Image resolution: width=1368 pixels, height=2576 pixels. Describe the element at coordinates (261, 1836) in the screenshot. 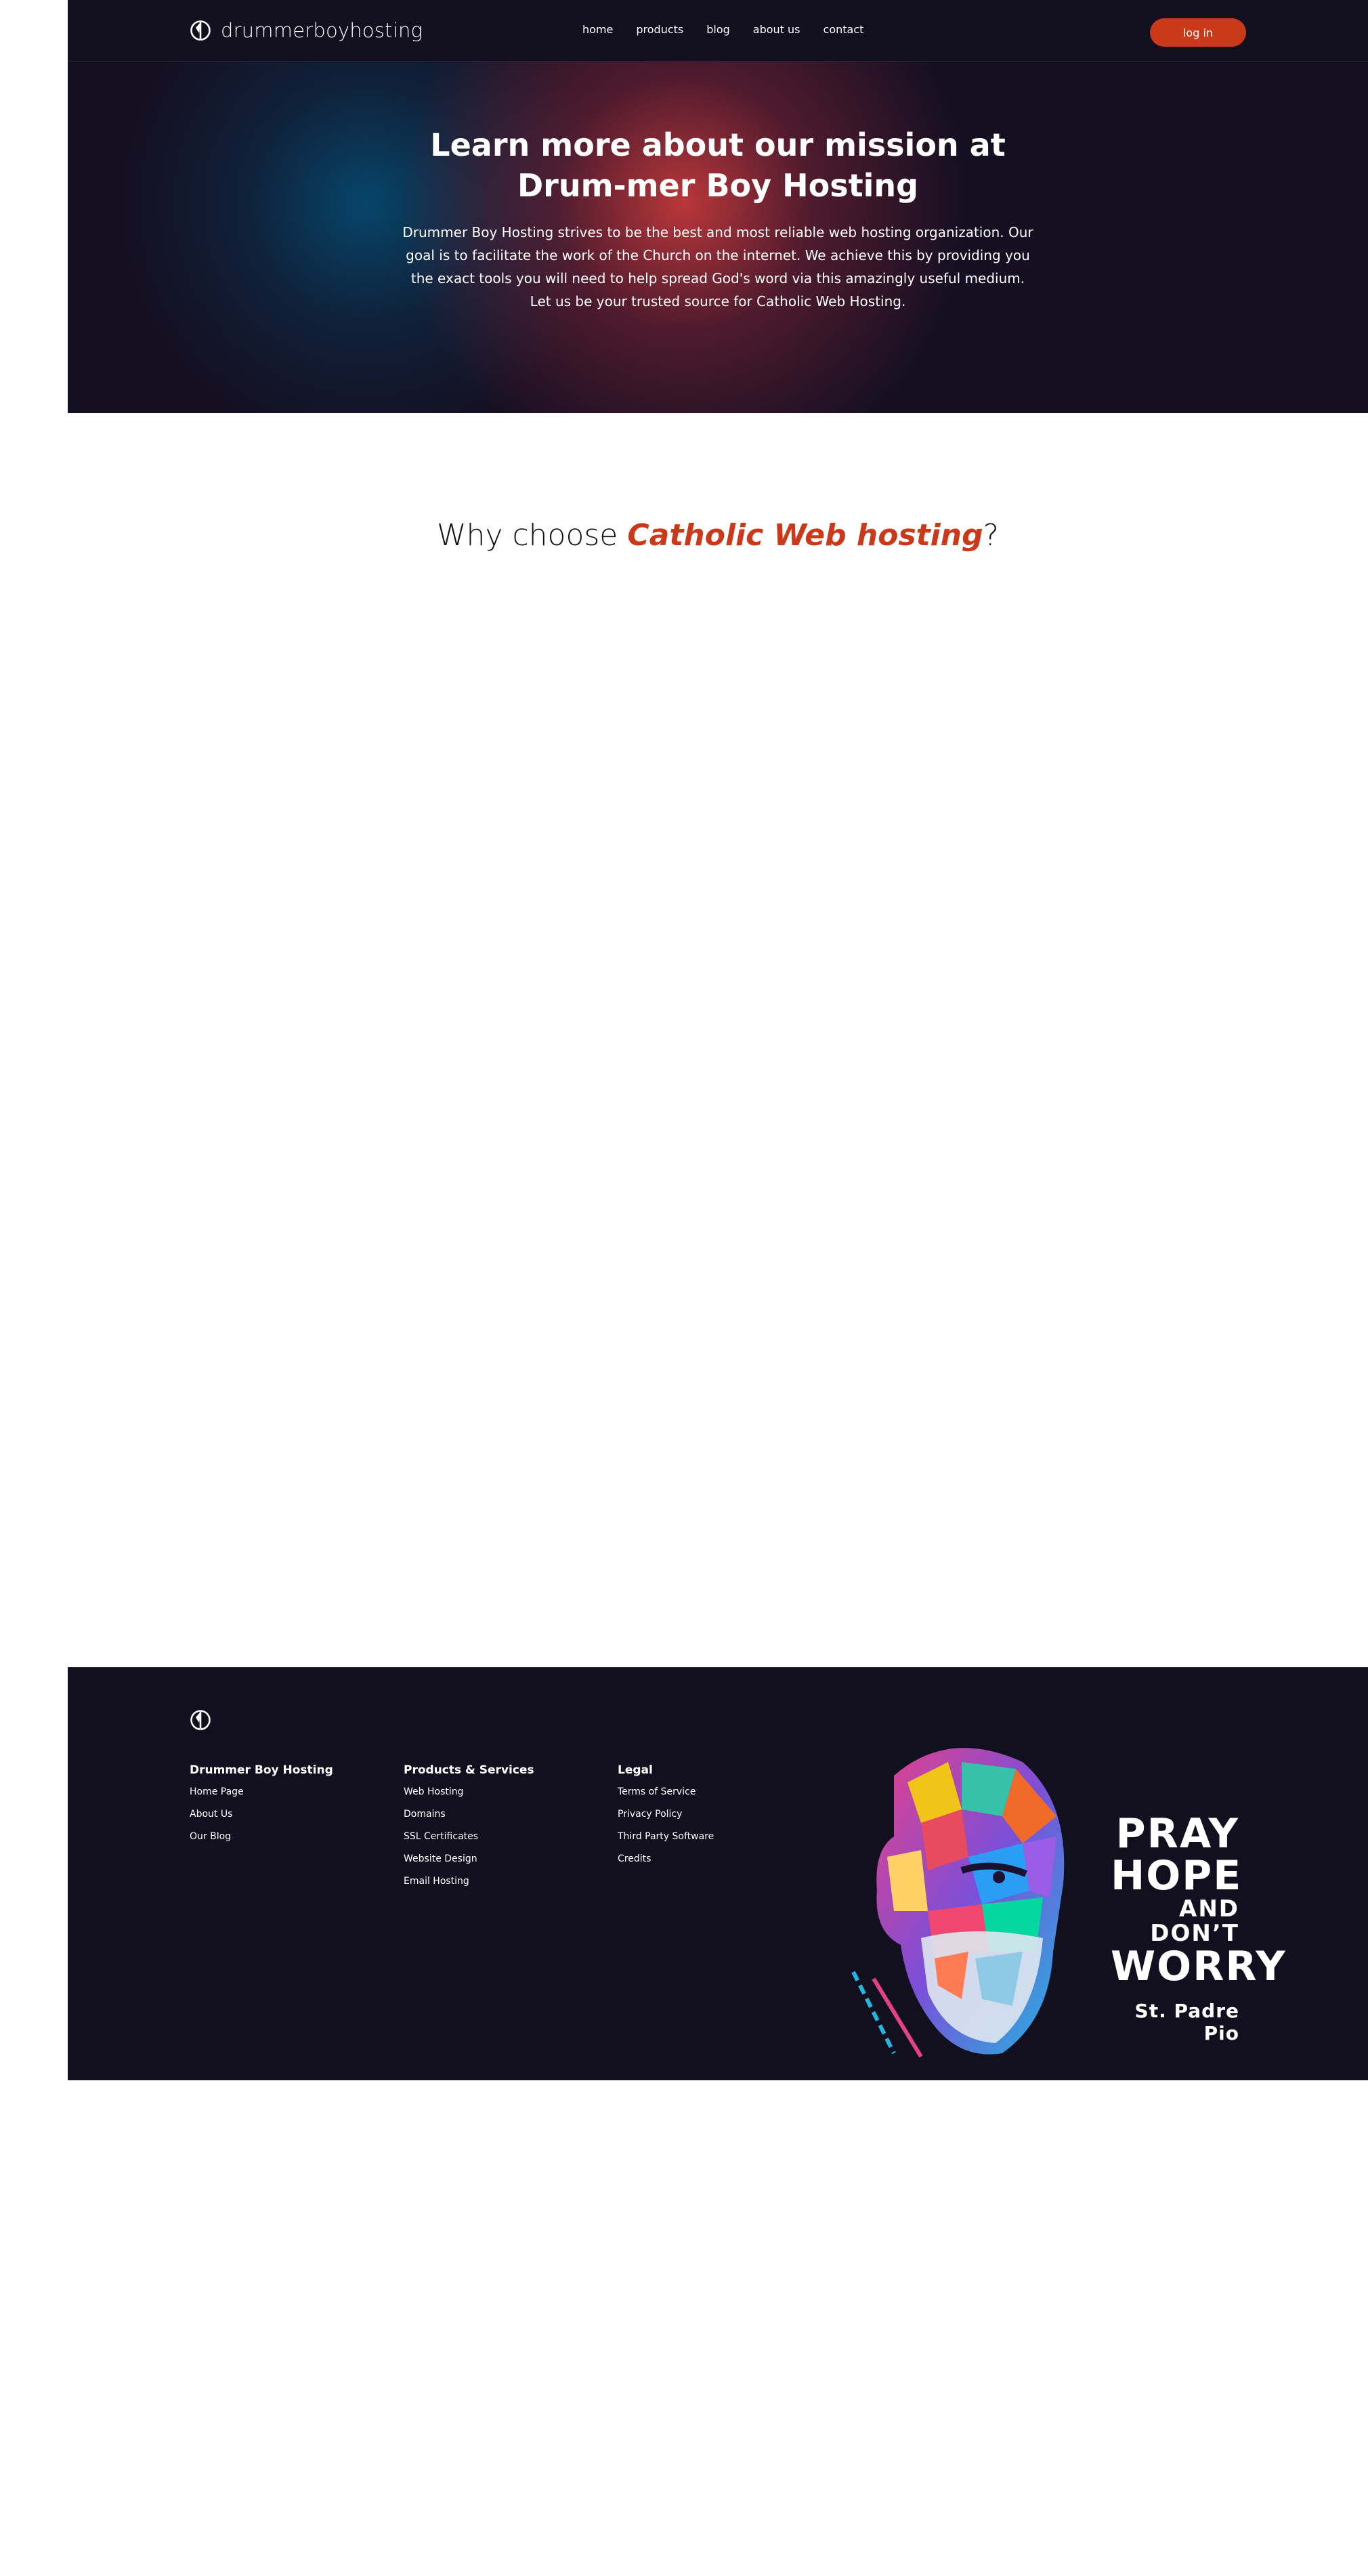

I see `footer-link-our-blog: Our Blog` at that location.